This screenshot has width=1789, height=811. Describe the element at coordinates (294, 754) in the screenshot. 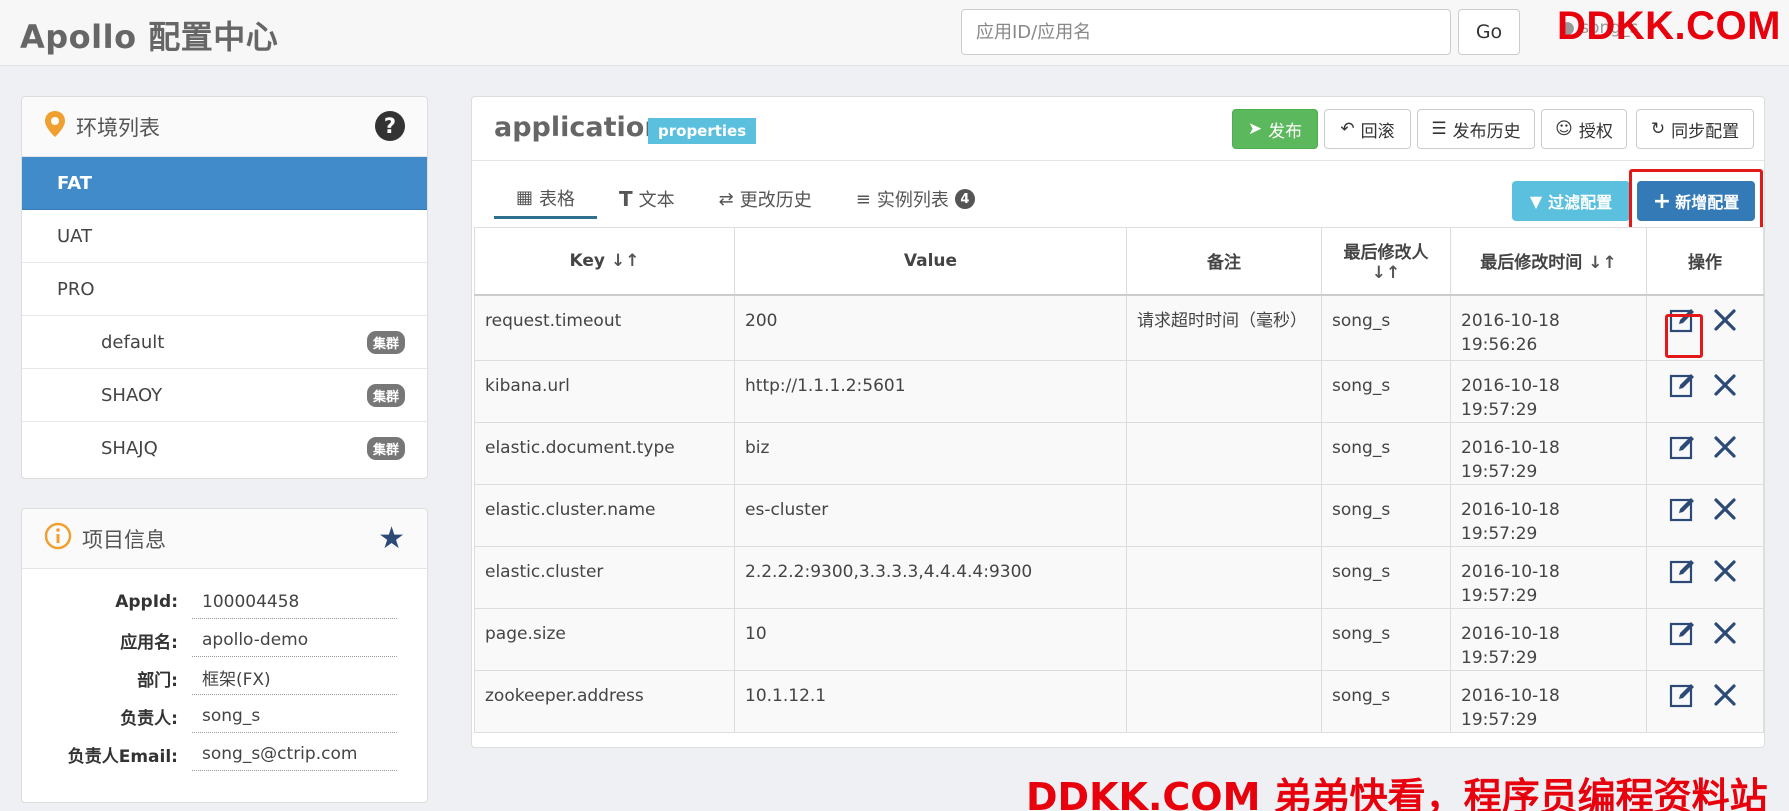

I see `info-value: song_s@ctrip.com` at that location.